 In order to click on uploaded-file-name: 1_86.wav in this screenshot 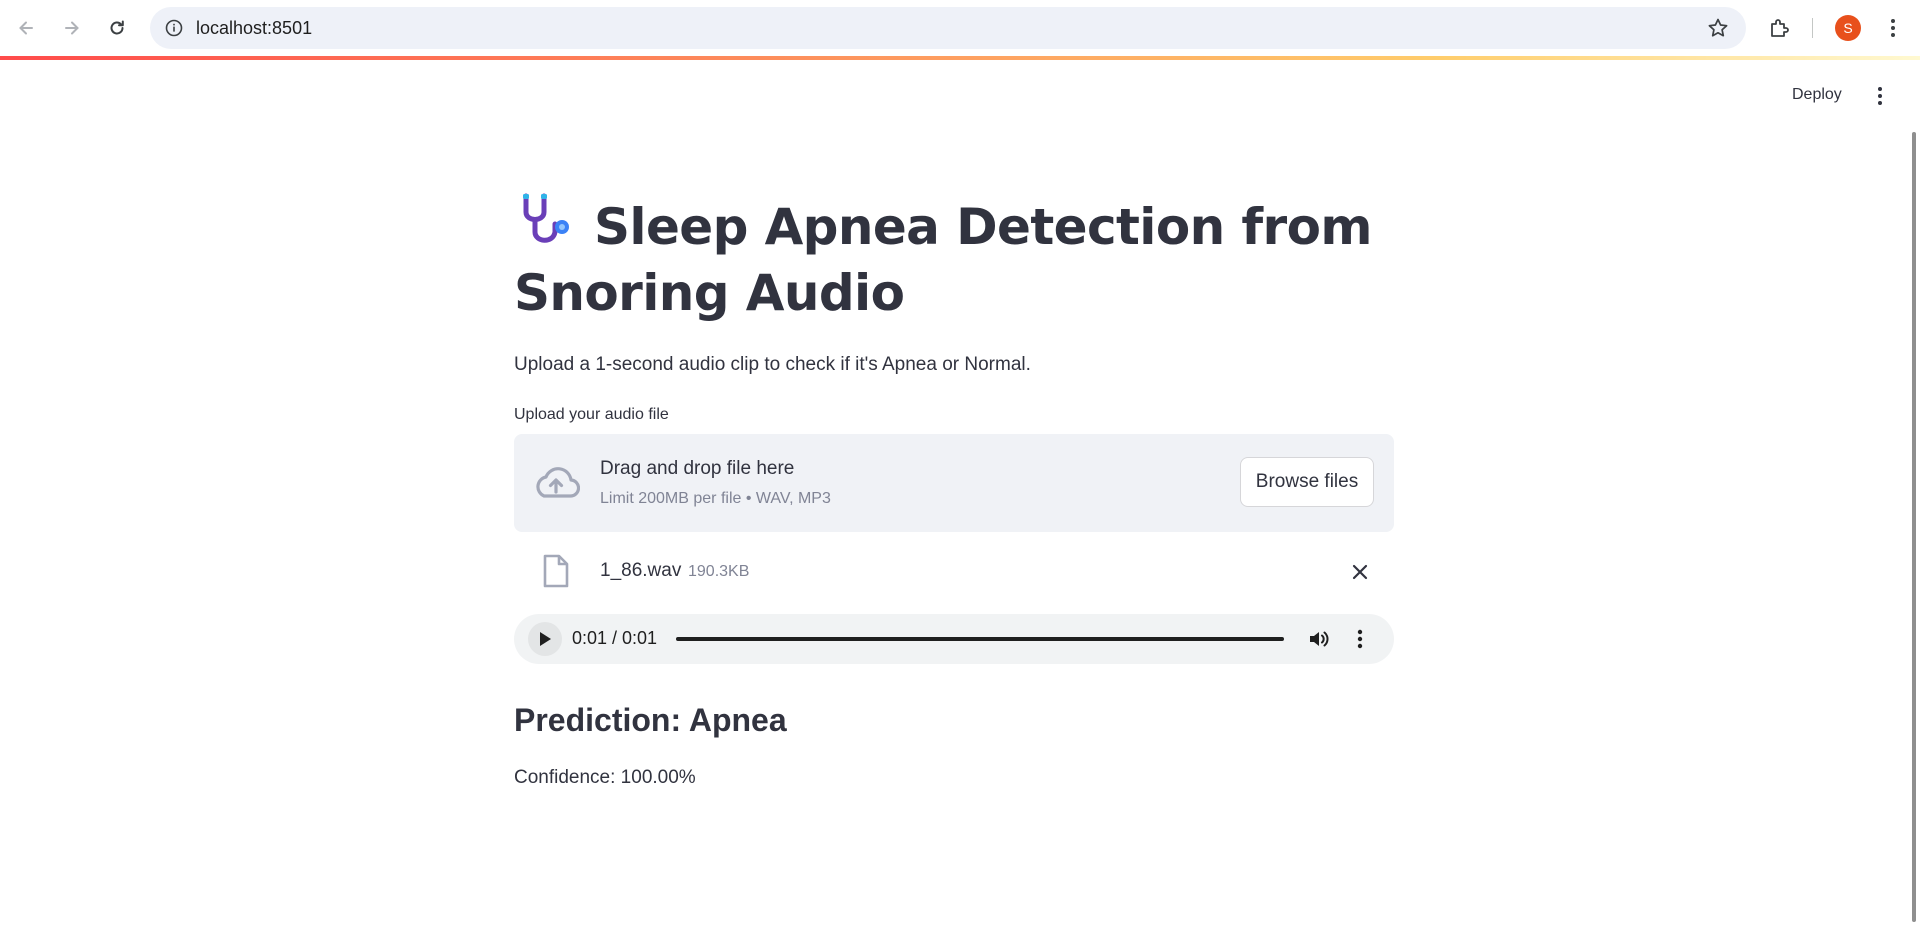, I will do `click(641, 570)`.